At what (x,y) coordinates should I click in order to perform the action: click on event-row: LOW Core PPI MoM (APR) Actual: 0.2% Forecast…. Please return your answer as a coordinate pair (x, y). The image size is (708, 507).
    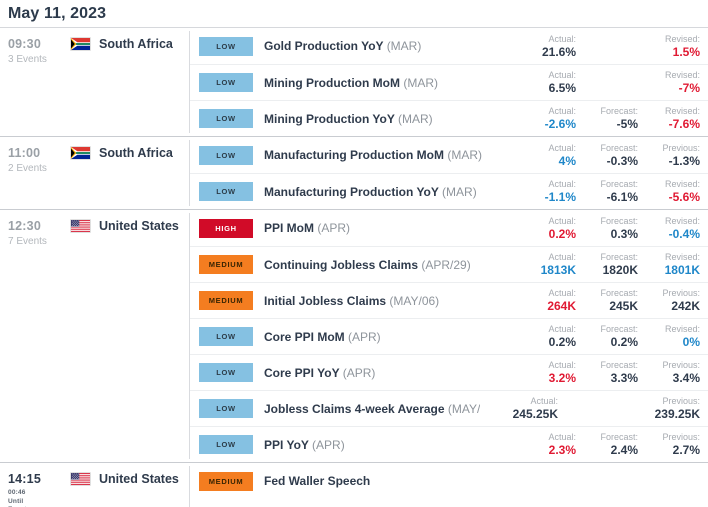
    Looking at the image, I should click on (449, 336).